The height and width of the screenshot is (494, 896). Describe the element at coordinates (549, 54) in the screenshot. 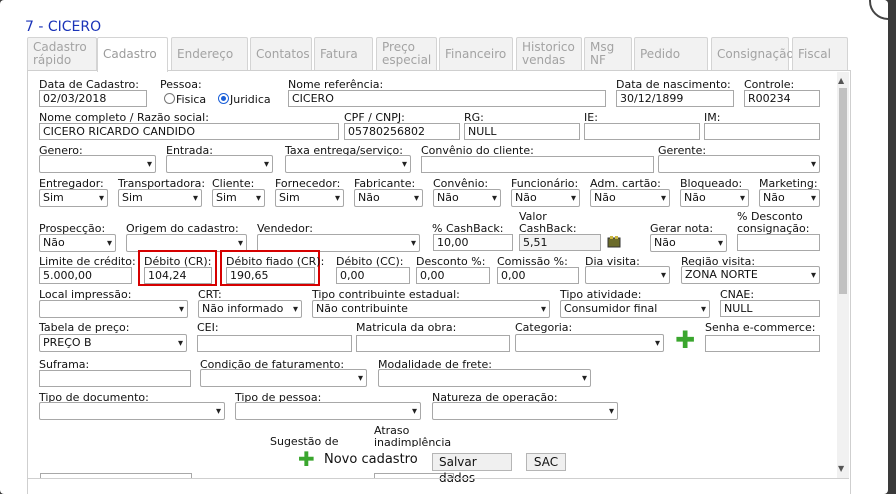

I see `tab-historico-vendas: Historico vendas` at that location.